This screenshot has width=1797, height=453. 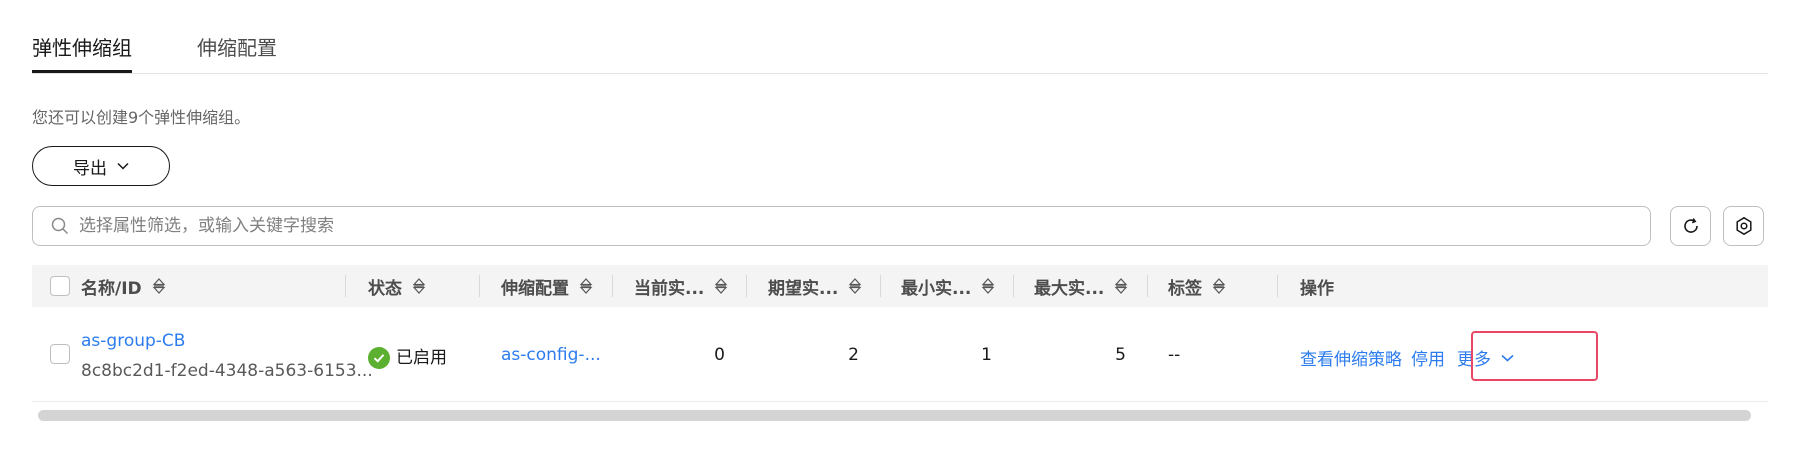 I want to click on gear-icon, so click(x=1743, y=226).